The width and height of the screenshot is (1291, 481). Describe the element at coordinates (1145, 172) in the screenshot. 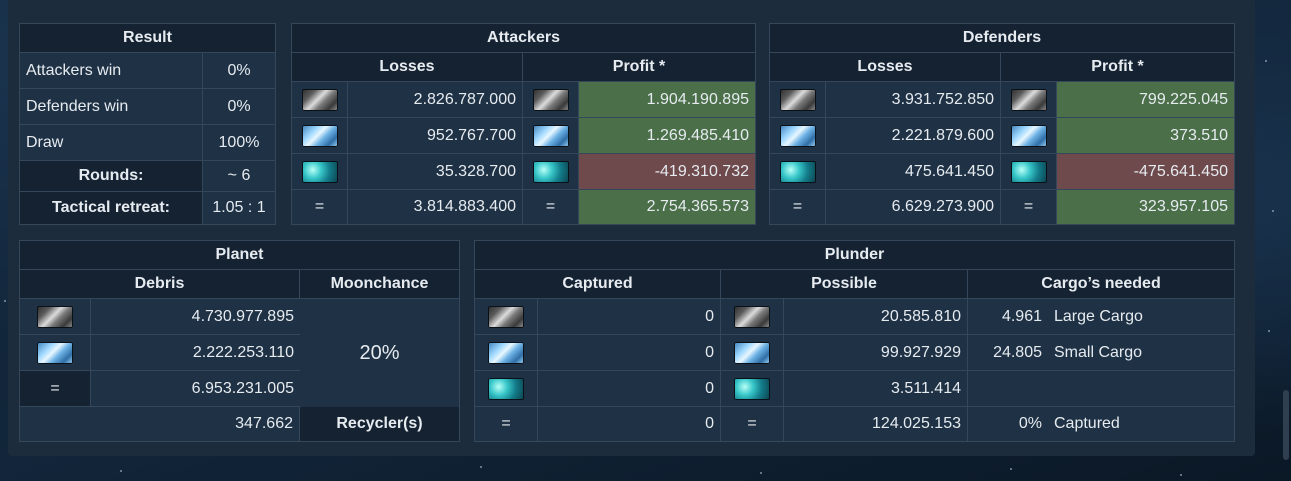

I see `defenders-profit-deuterium: -475.641.450` at that location.